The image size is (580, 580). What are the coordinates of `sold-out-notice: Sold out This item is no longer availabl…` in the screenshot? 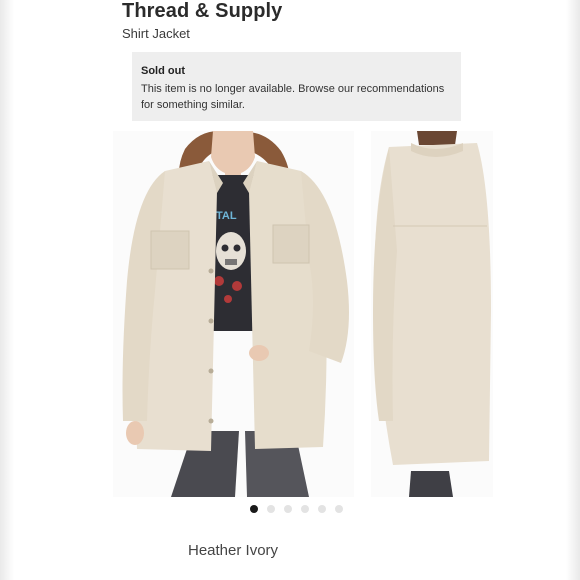 It's located at (296, 86).